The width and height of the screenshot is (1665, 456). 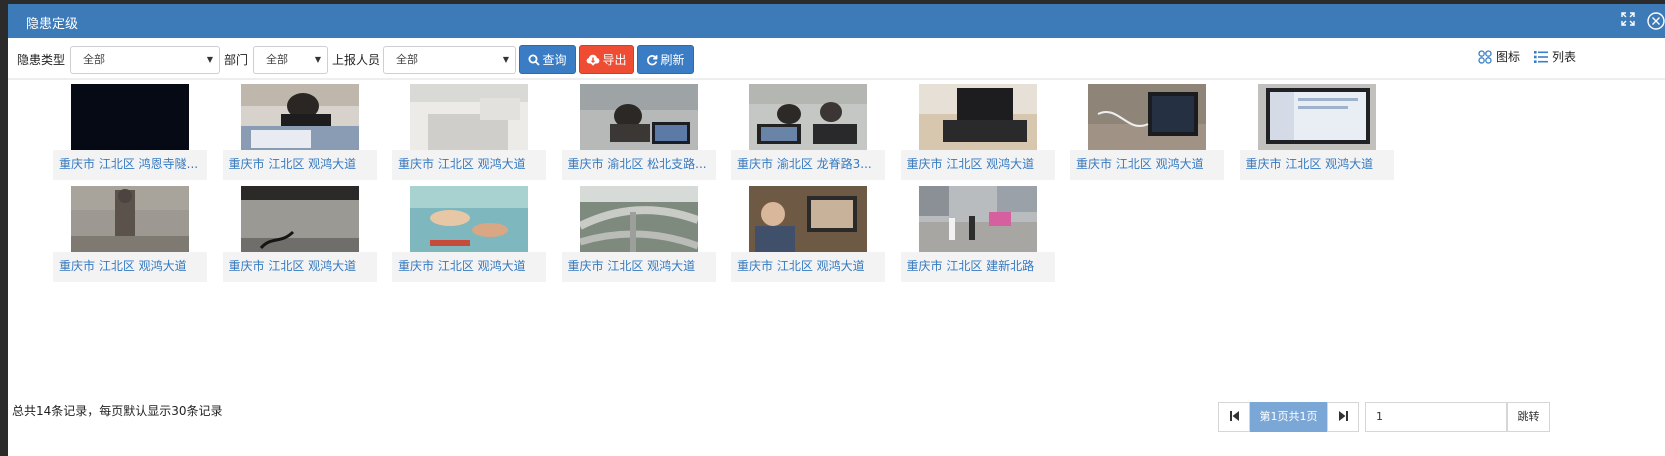 I want to click on refresh-icon, so click(x=652, y=60).